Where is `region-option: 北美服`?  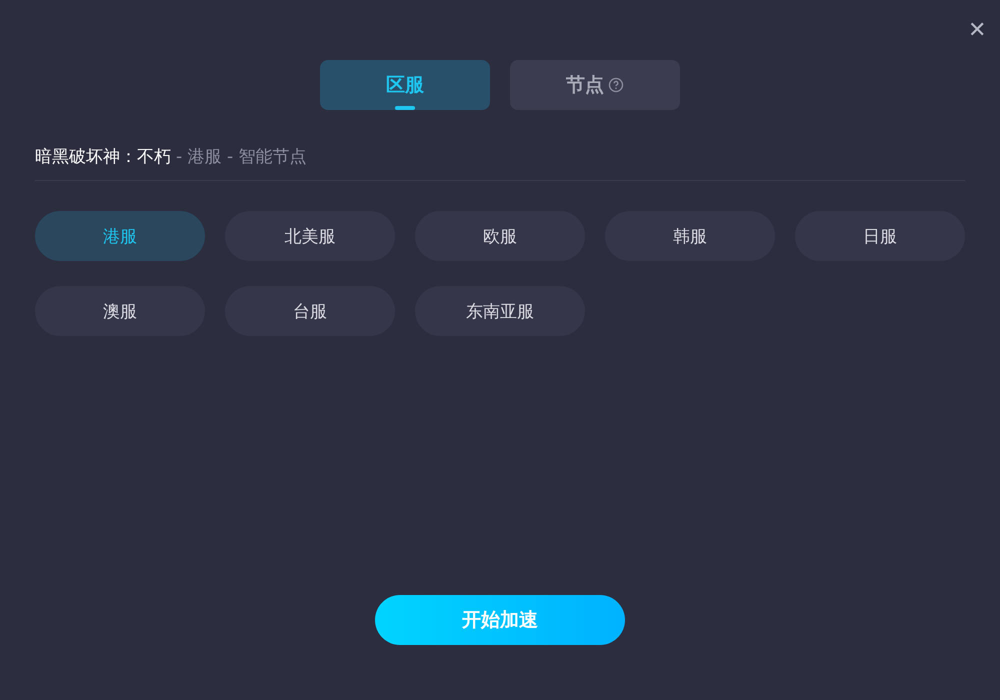 region-option: 北美服 is located at coordinates (310, 236).